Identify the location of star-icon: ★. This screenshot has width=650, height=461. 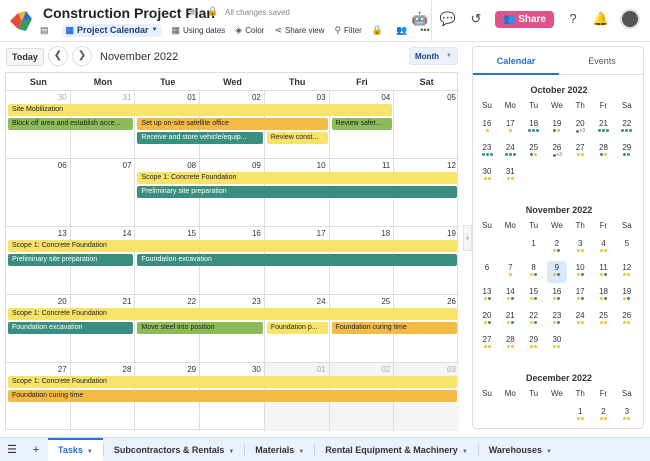
(192, 12).